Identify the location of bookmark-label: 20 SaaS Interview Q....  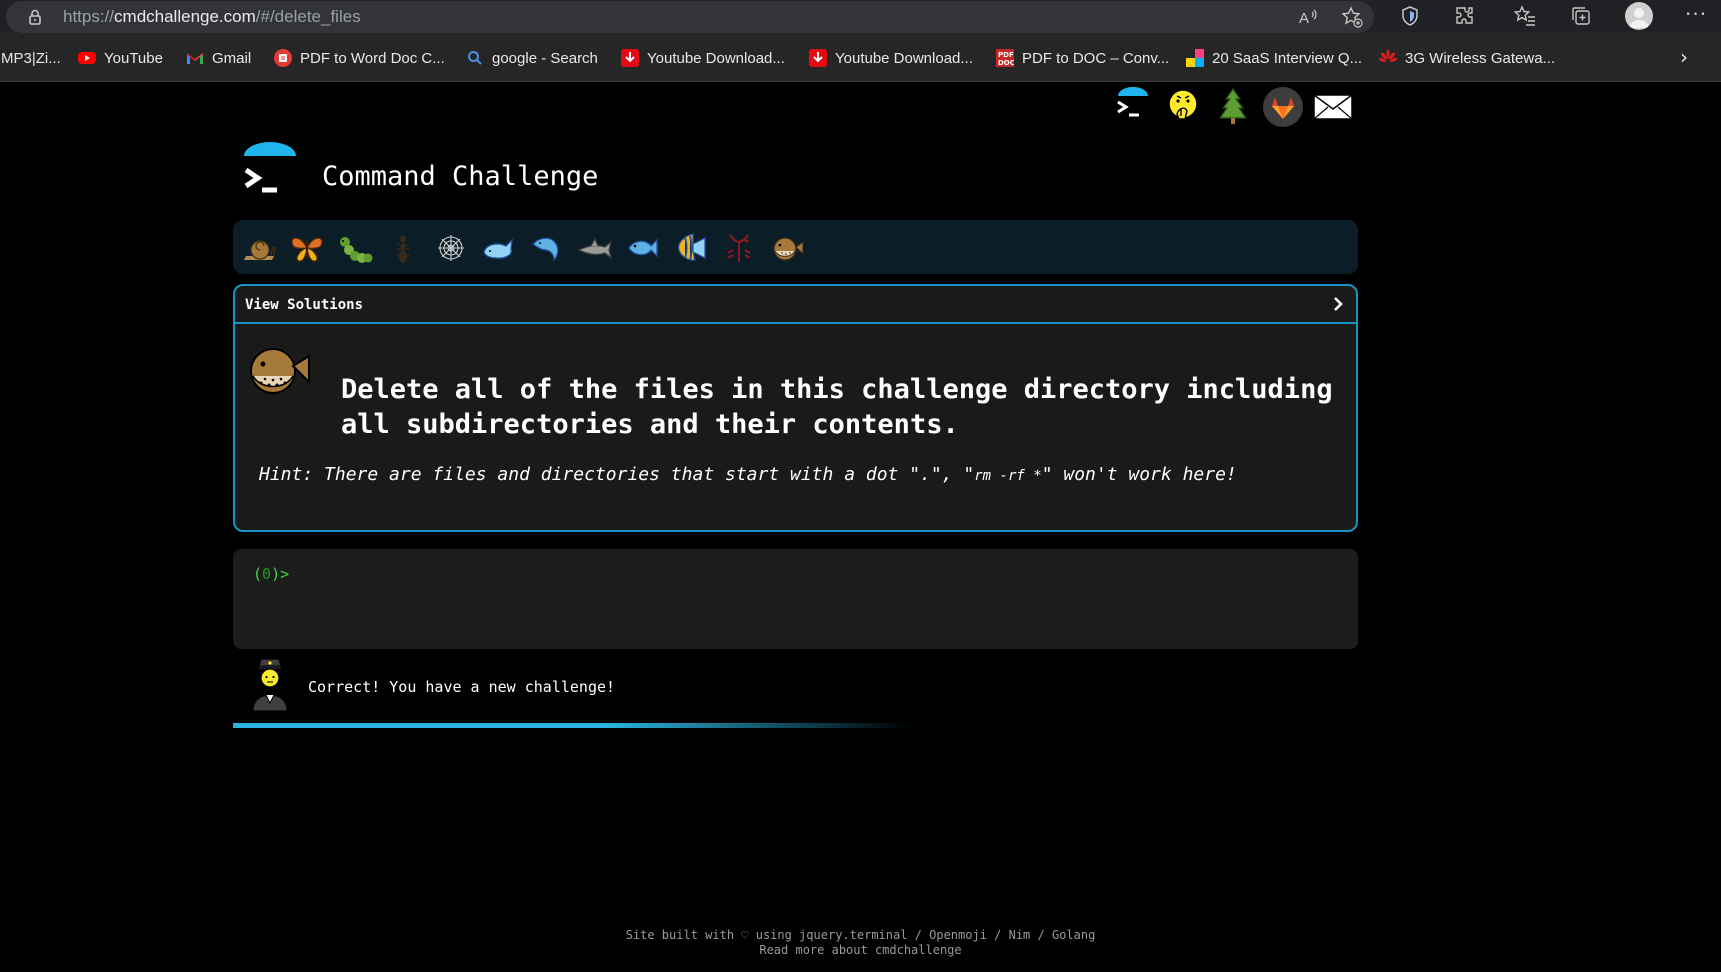
(1287, 58).